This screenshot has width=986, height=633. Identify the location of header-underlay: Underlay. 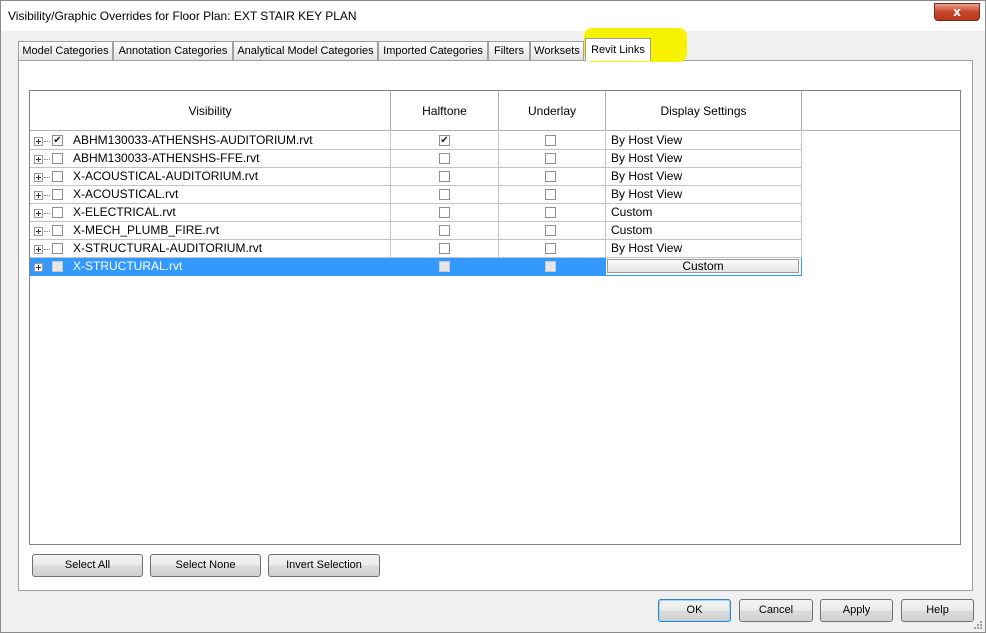
(552, 111).